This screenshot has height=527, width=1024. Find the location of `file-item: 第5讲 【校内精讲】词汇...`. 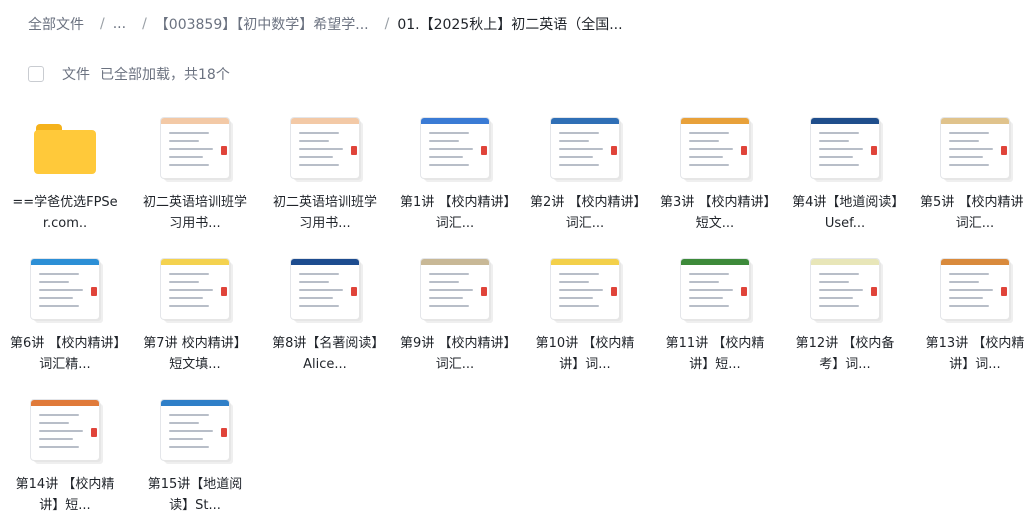

file-item: 第5讲 【校内精讲】词汇... is located at coordinates (967, 174).